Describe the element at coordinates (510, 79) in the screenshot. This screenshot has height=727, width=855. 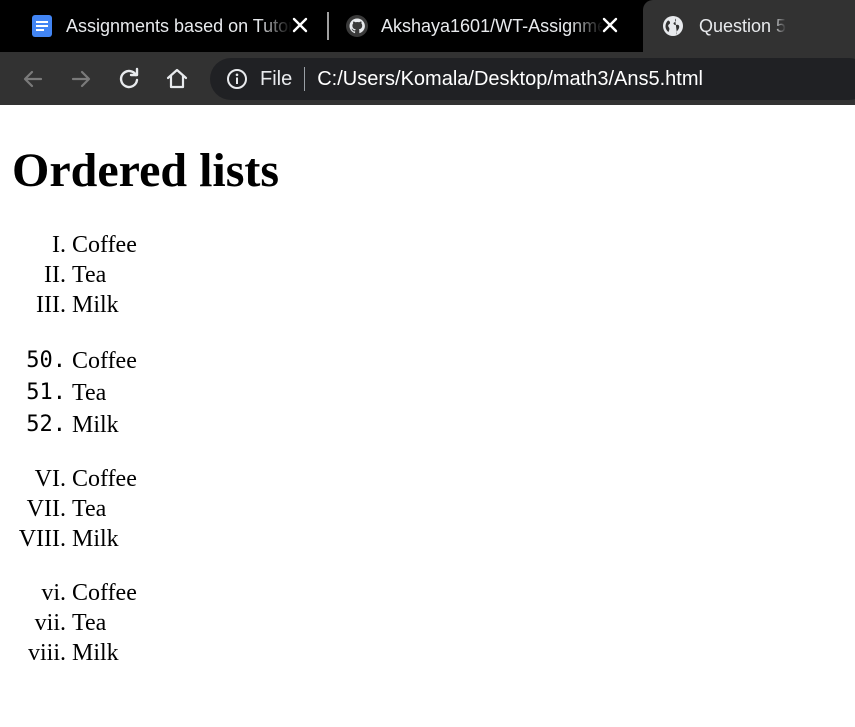
I see `url-text: C:/Users/Komala/Desktop/math3/Ans5.html` at that location.